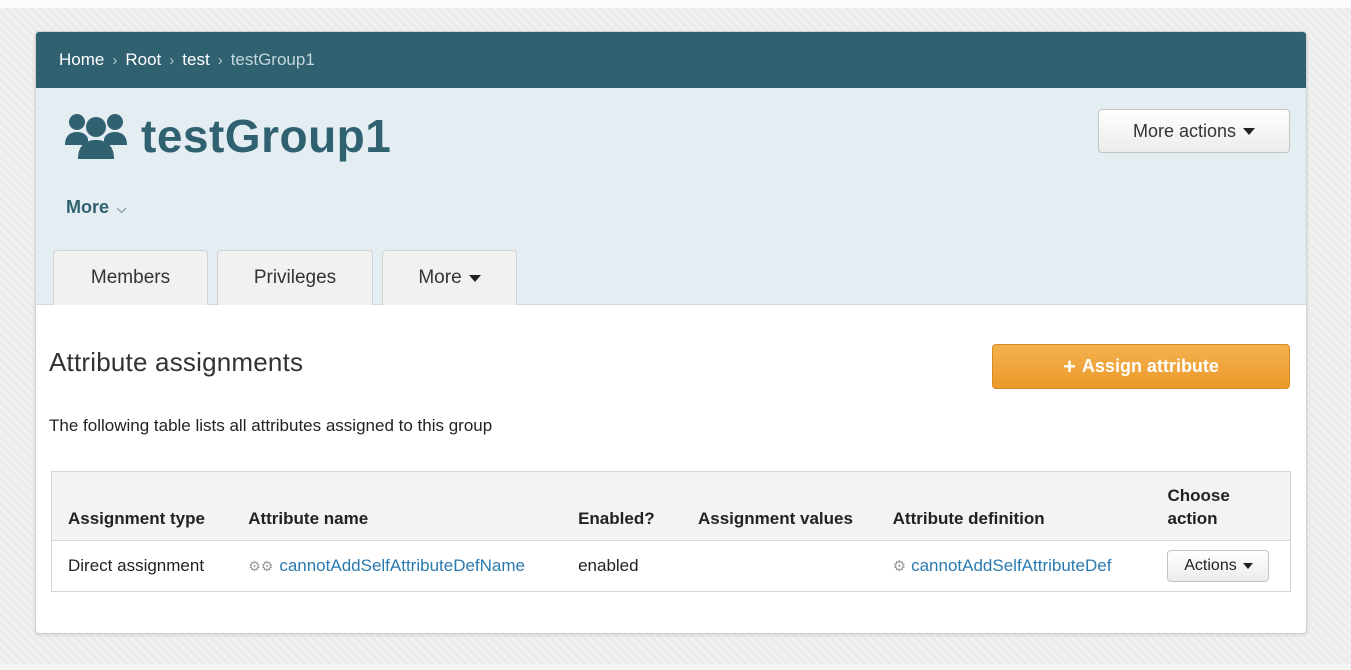 The width and height of the screenshot is (1351, 670). I want to click on page-title-wrap: testGroup1, so click(228, 136).